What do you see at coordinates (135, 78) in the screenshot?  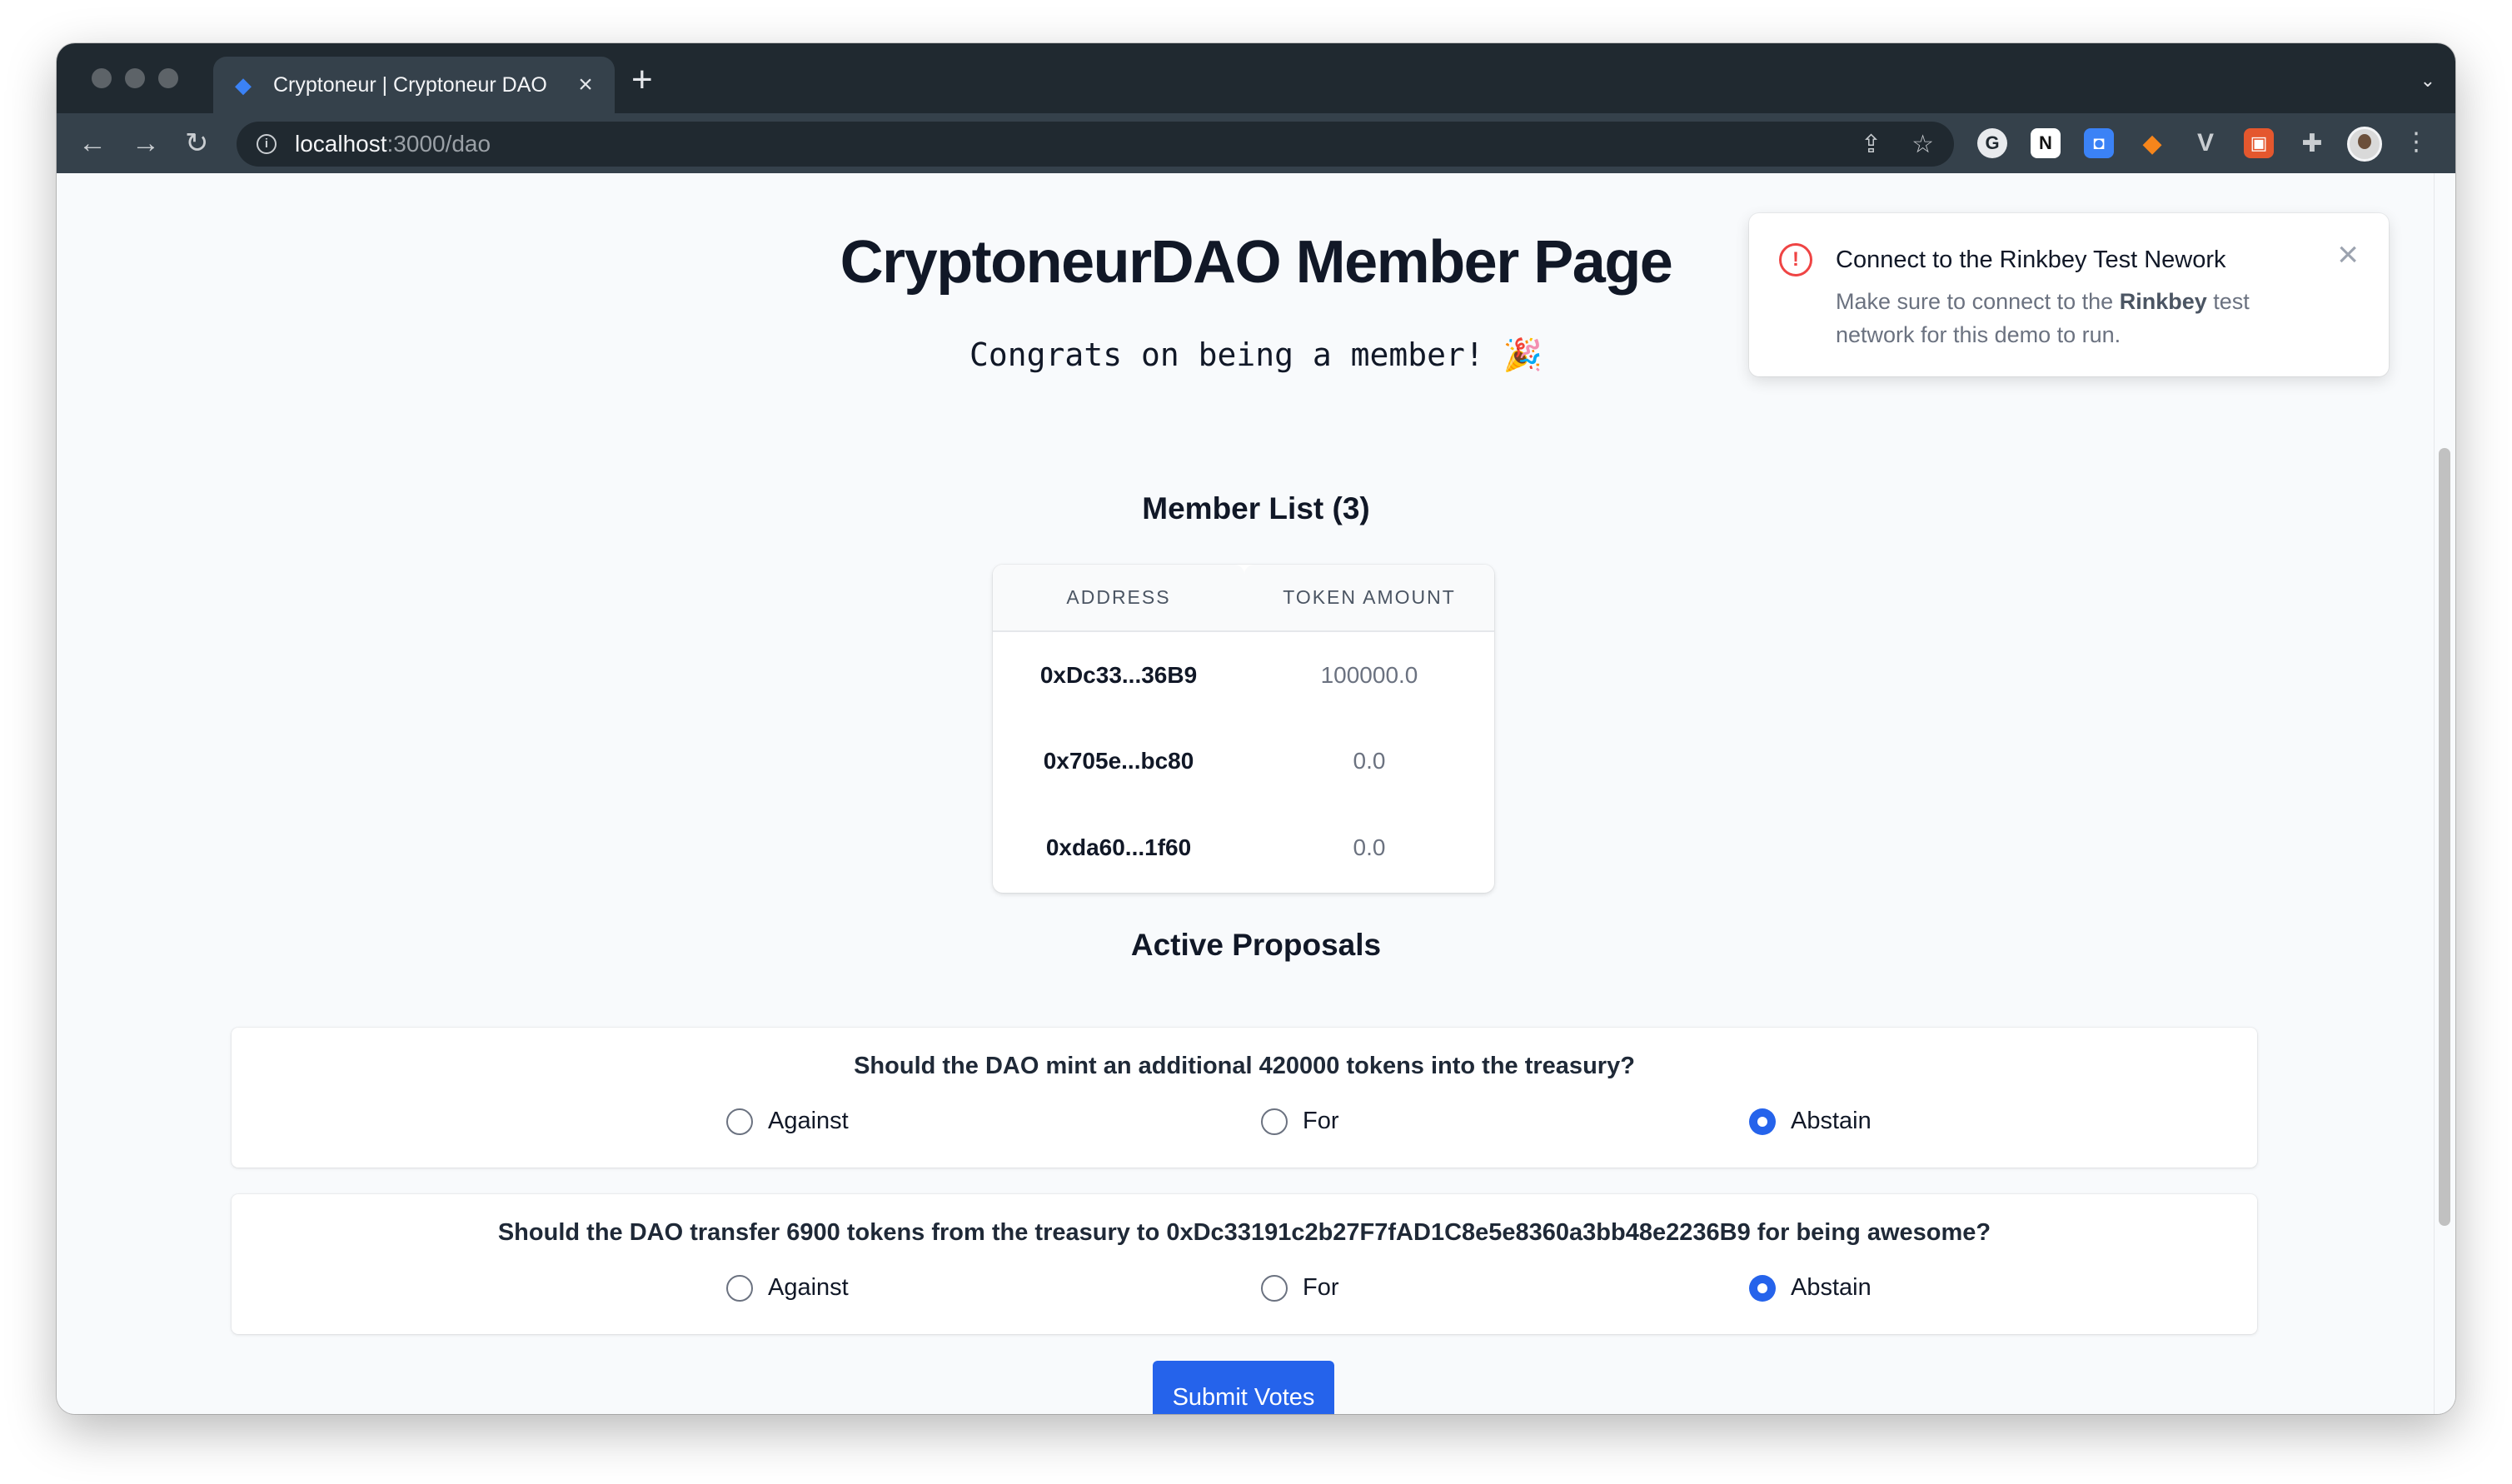 I see `minimize-window-button` at bounding box center [135, 78].